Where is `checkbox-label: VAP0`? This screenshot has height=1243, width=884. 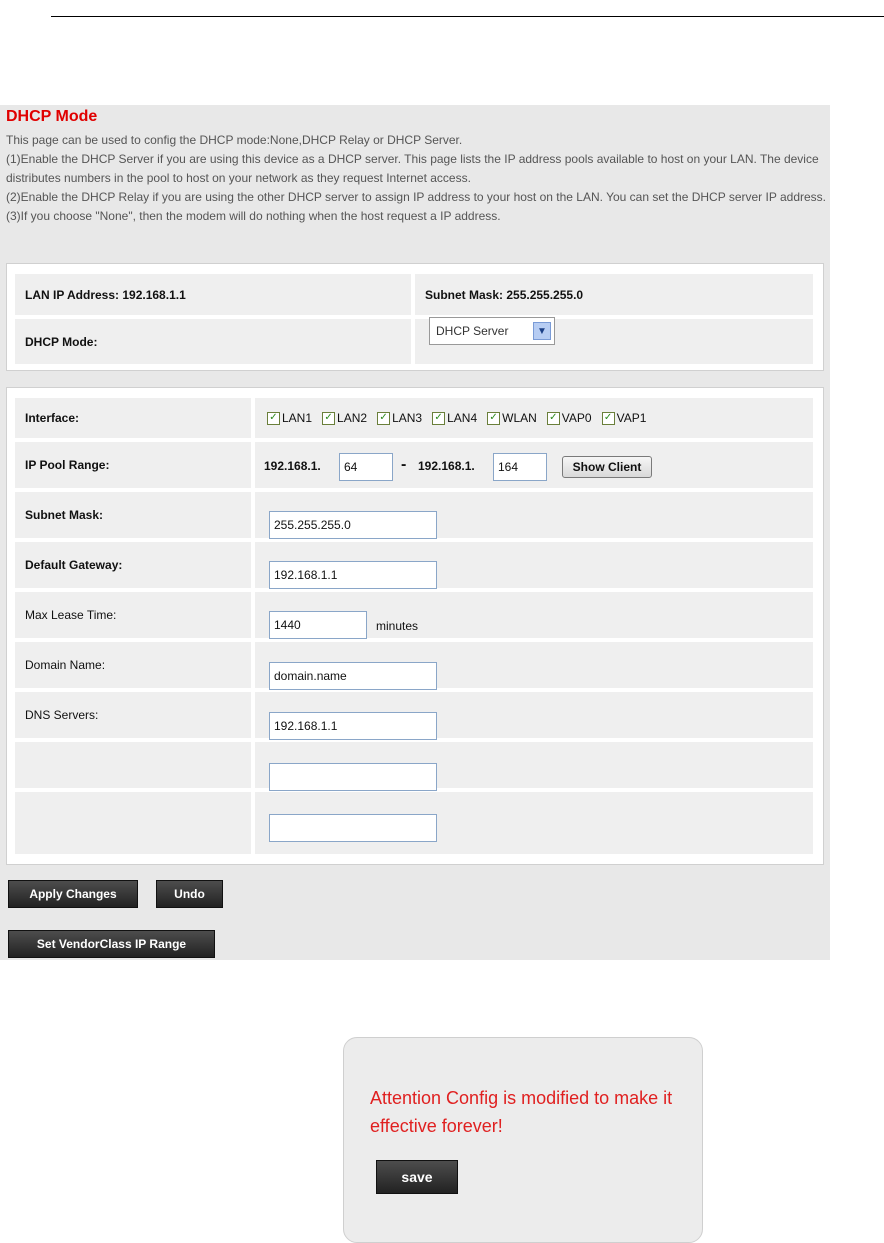 checkbox-label: VAP0 is located at coordinates (576, 418).